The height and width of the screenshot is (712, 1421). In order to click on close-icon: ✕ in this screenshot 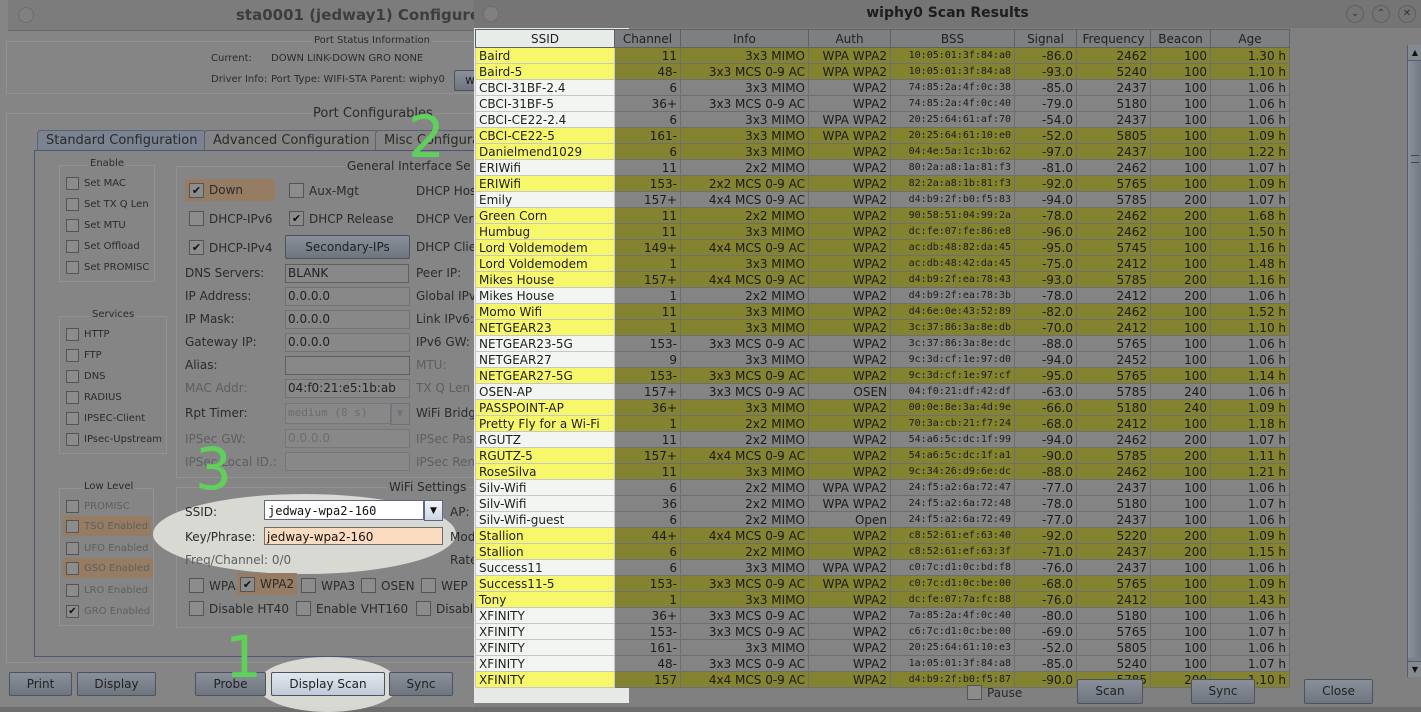, I will do `click(1407, 14)`.